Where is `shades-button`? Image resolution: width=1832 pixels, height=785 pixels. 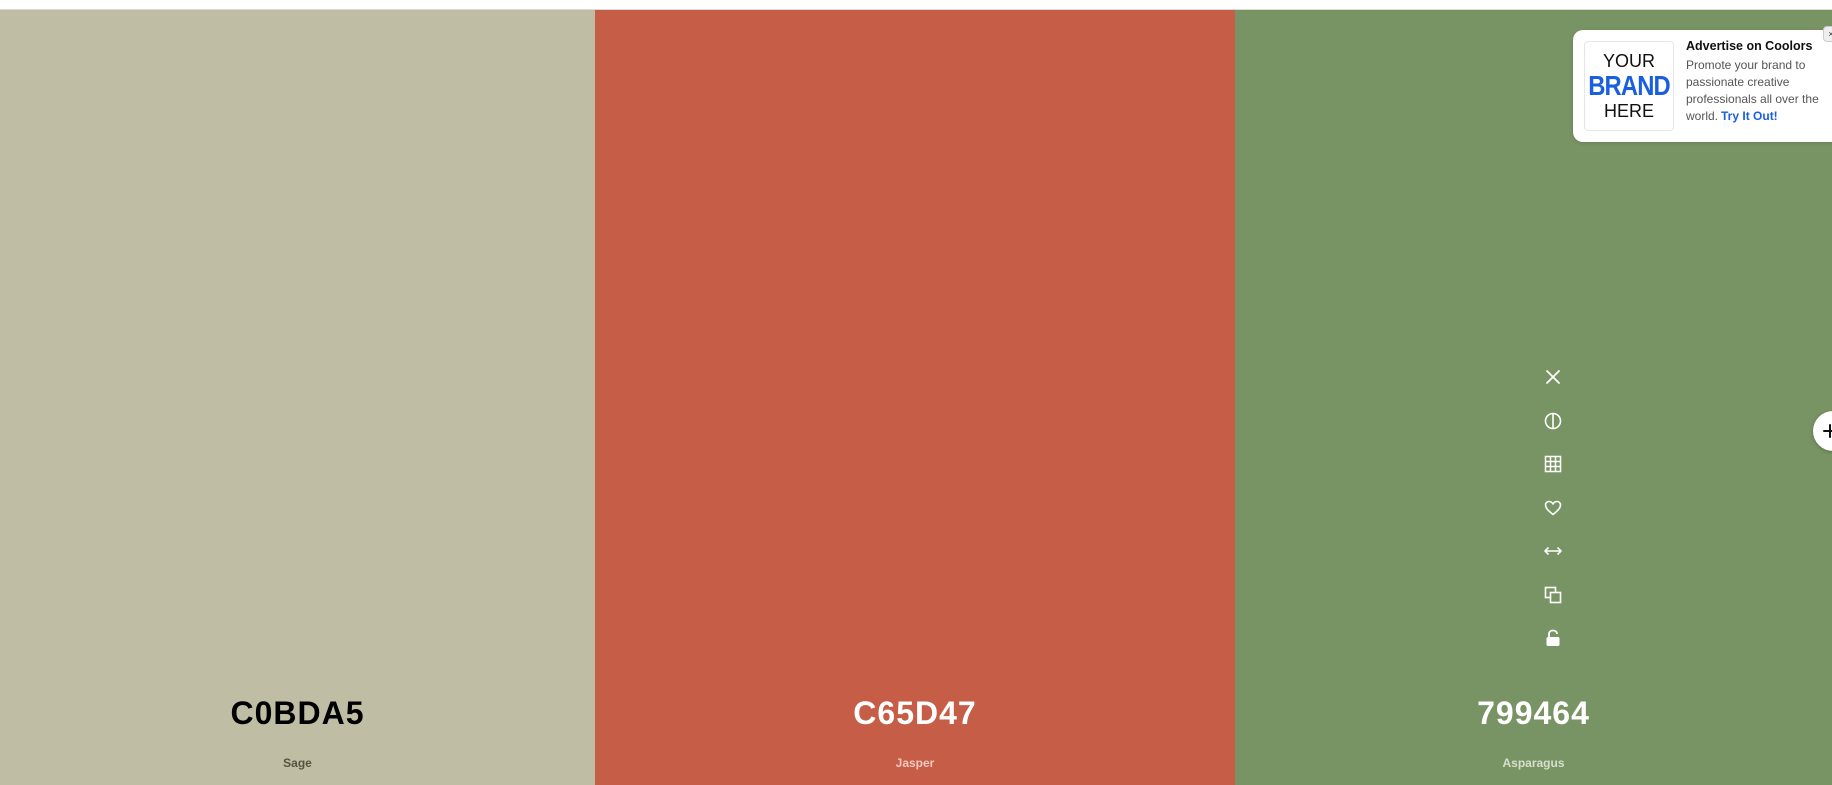 shades-button is located at coordinates (1553, 421).